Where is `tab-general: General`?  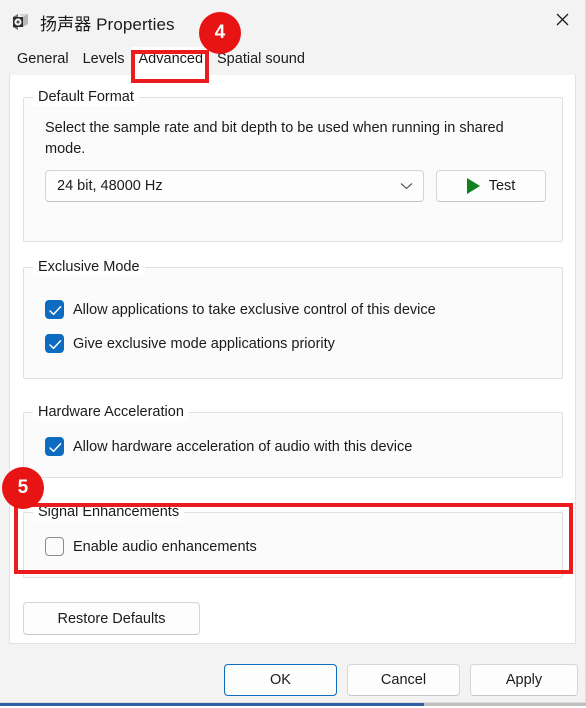 tab-general: General is located at coordinates (43, 61).